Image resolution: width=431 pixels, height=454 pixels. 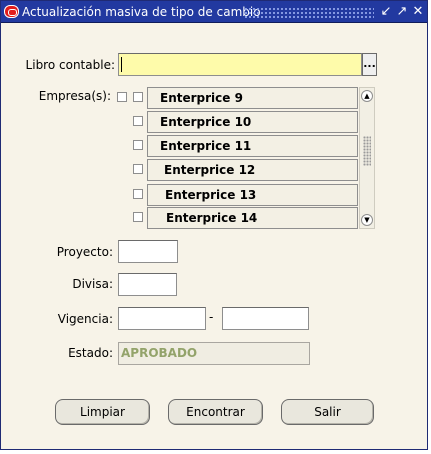 I want to click on scroll-down-icon: ▼, so click(x=367, y=220).